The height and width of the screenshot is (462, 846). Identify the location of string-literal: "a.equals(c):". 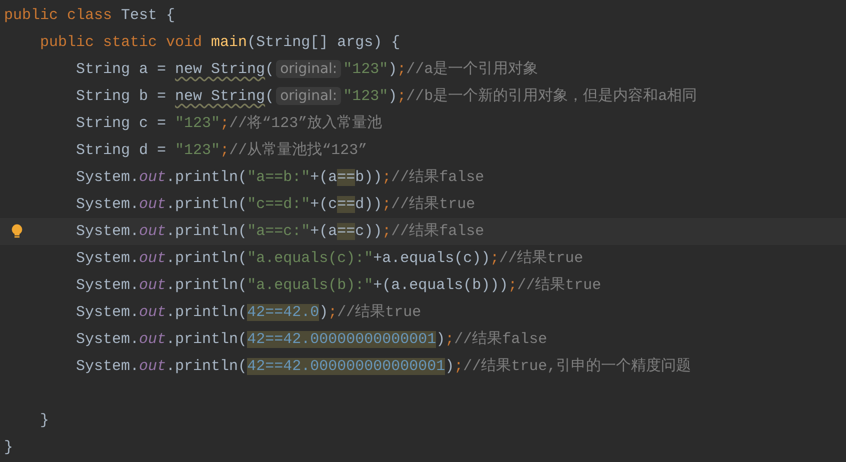
(310, 258).